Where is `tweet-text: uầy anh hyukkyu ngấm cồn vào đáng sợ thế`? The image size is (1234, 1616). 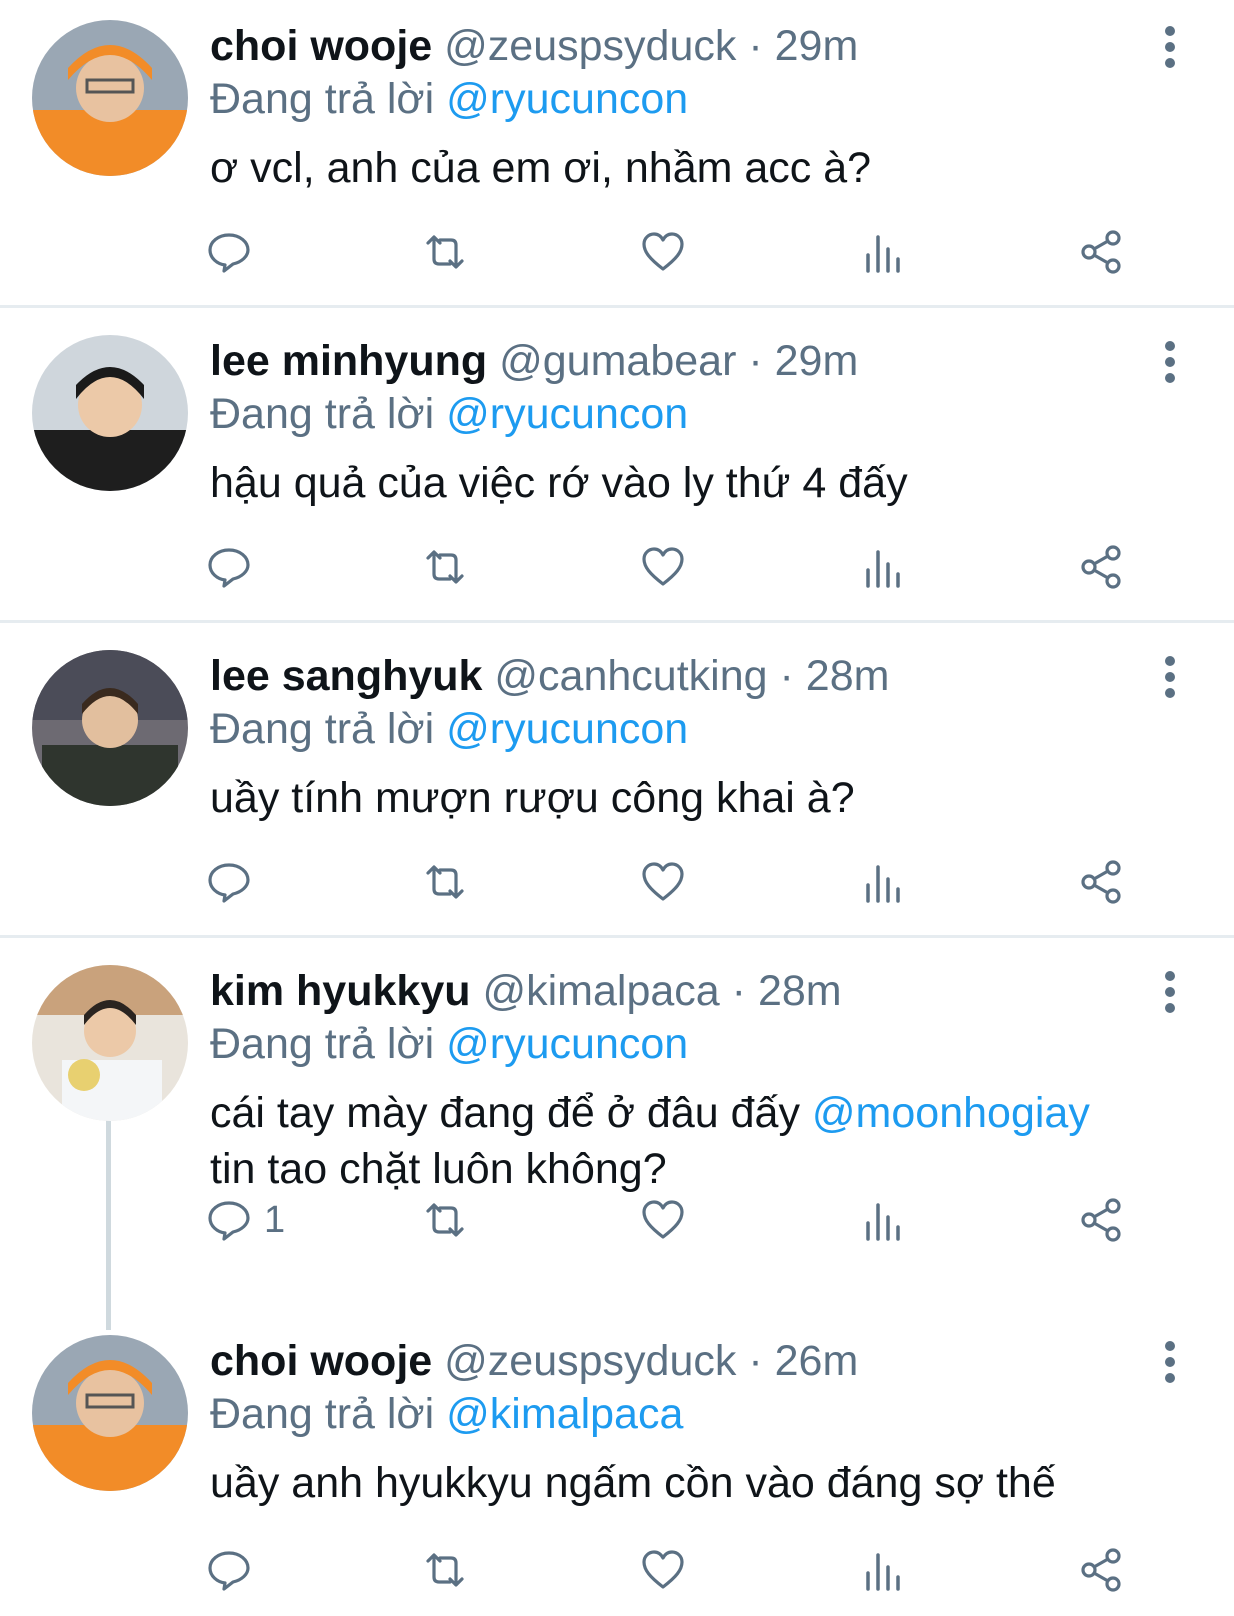
tweet-text: uầy anh hyukkyu ngấm cồn vào đáng sợ thế is located at coordinates (700, 1483).